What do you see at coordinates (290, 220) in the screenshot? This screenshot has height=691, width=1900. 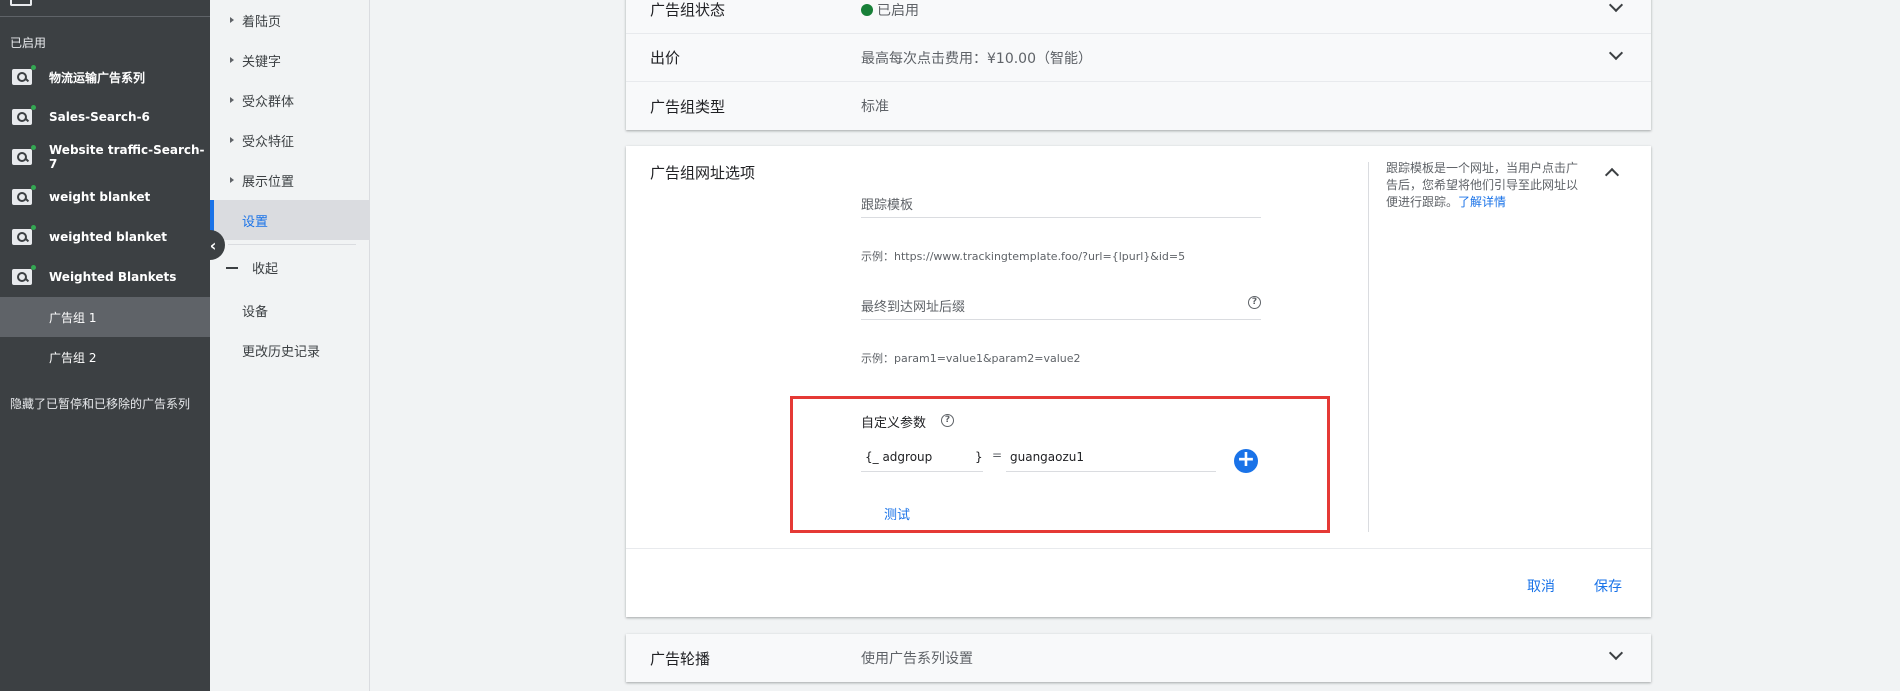 I see `menu-item-settings: 设置` at bounding box center [290, 220].